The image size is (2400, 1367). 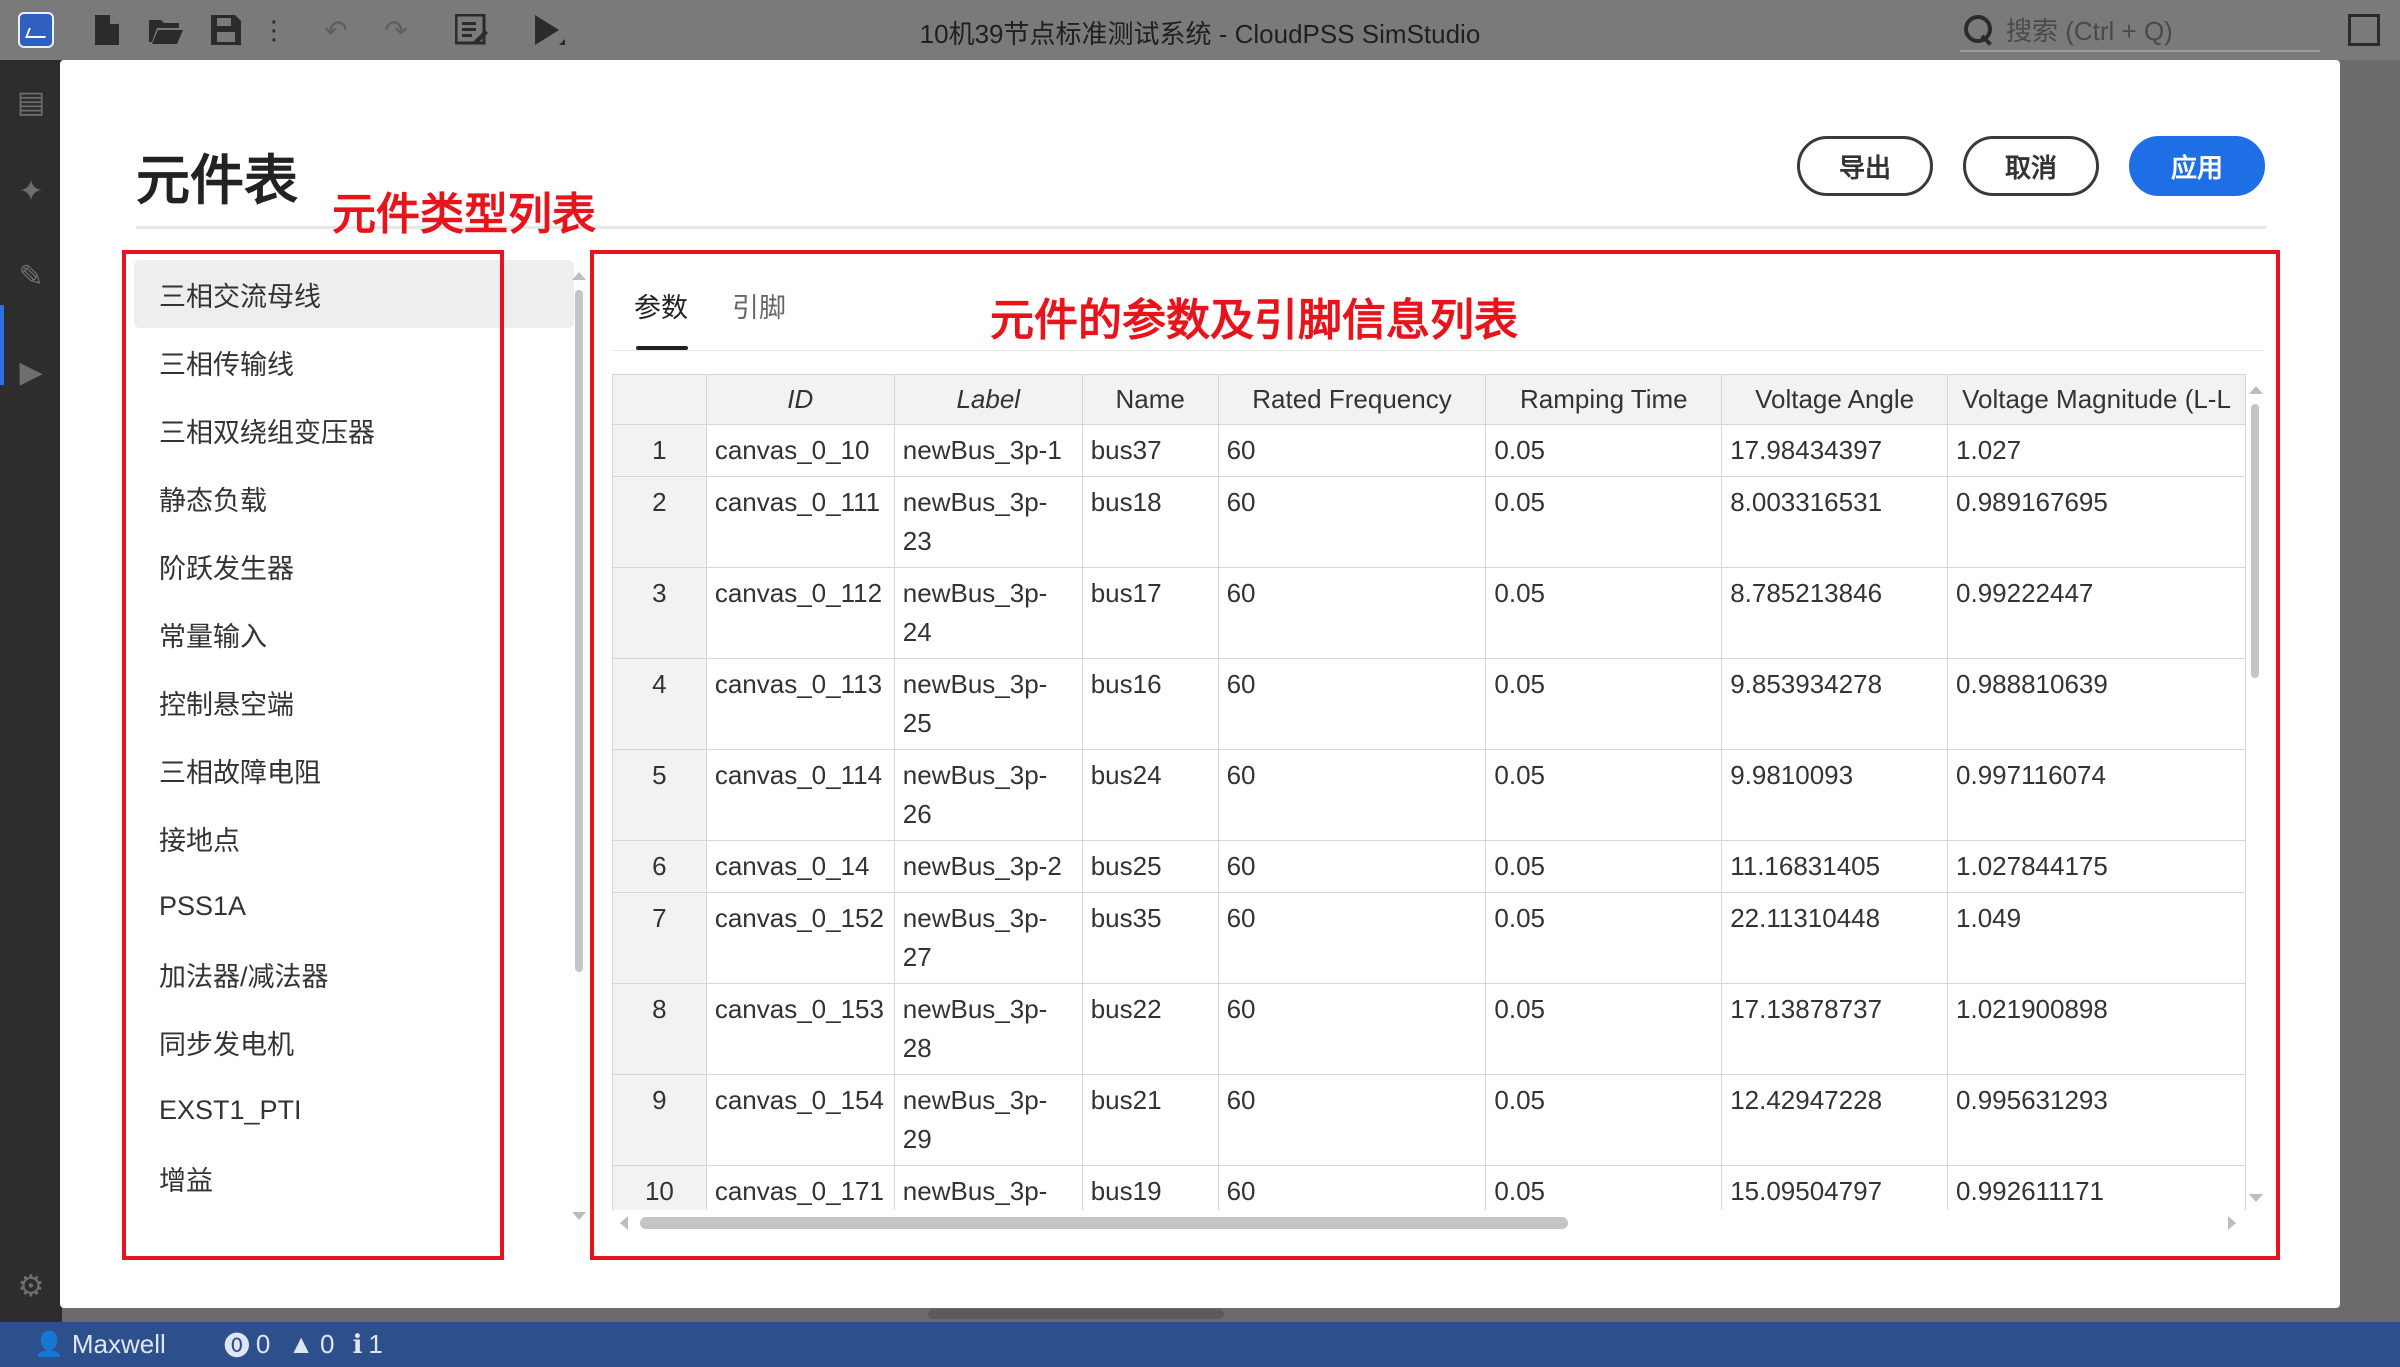 I want to click on console-icon: ▤, so click(x=31, y=103).